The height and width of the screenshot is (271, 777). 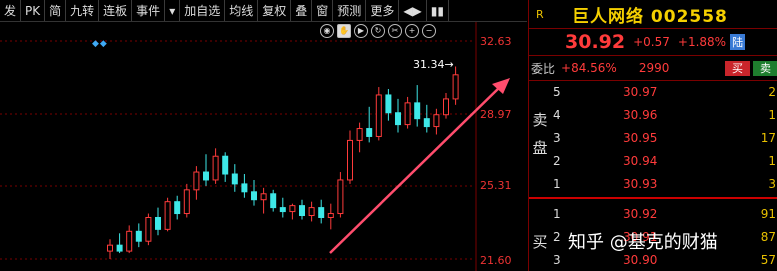 What do you see at coordinates (344, 31) in the screenshot?
I see `hand-icon: ✋` at bounding box center [344, 31].